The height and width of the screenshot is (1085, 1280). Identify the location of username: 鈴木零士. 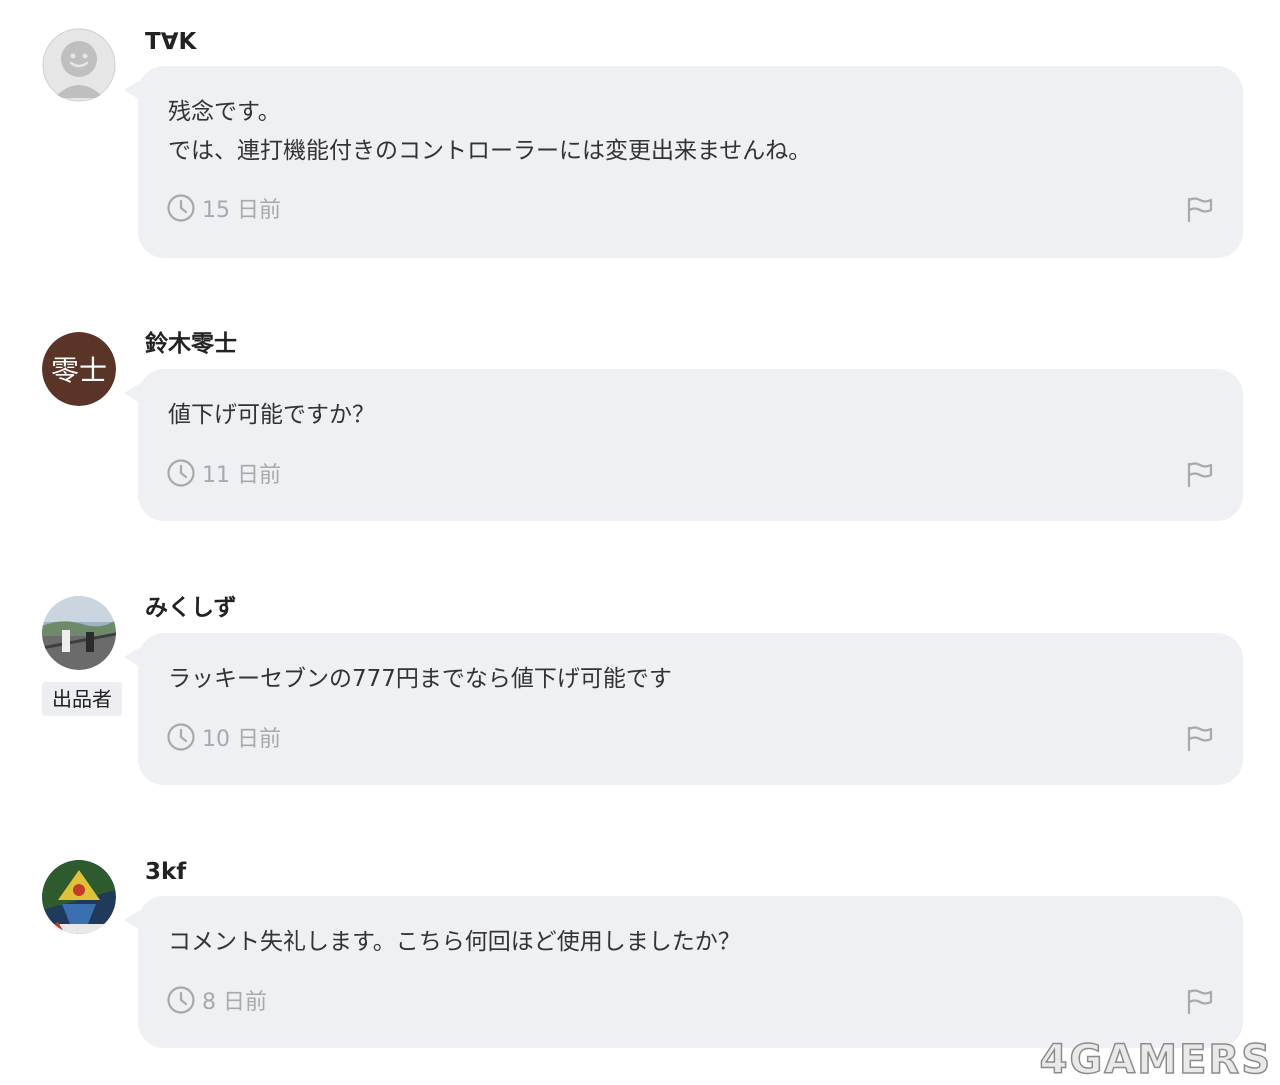
(191, 344).